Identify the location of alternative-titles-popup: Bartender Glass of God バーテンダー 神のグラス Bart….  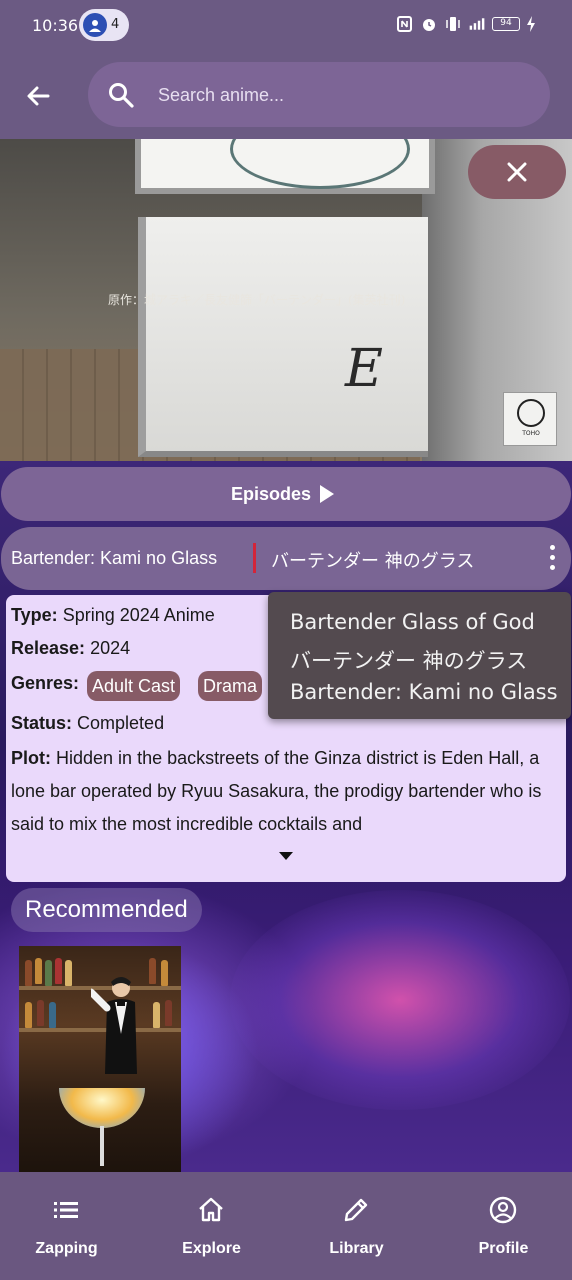
(419, 655).